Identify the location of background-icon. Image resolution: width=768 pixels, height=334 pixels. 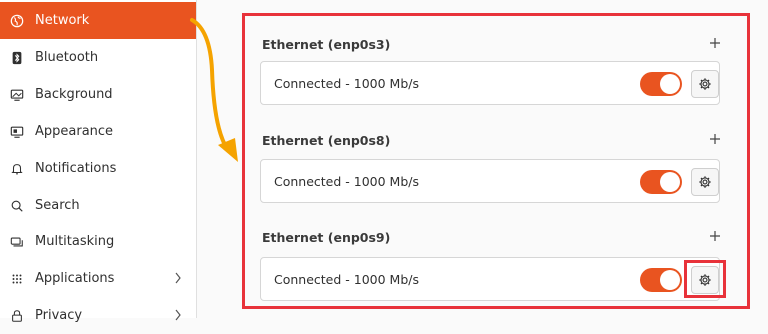
(17, 95).